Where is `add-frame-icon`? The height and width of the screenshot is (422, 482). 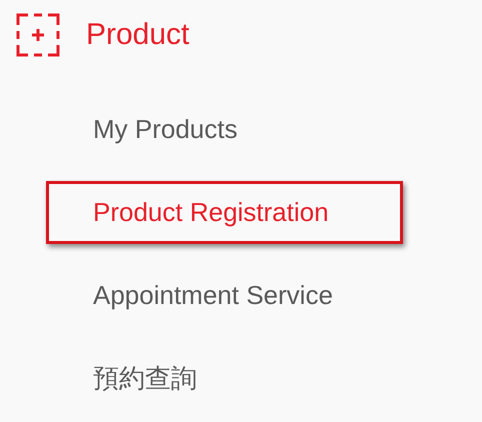
add-frame-icon is located at coordinates (38, 35).